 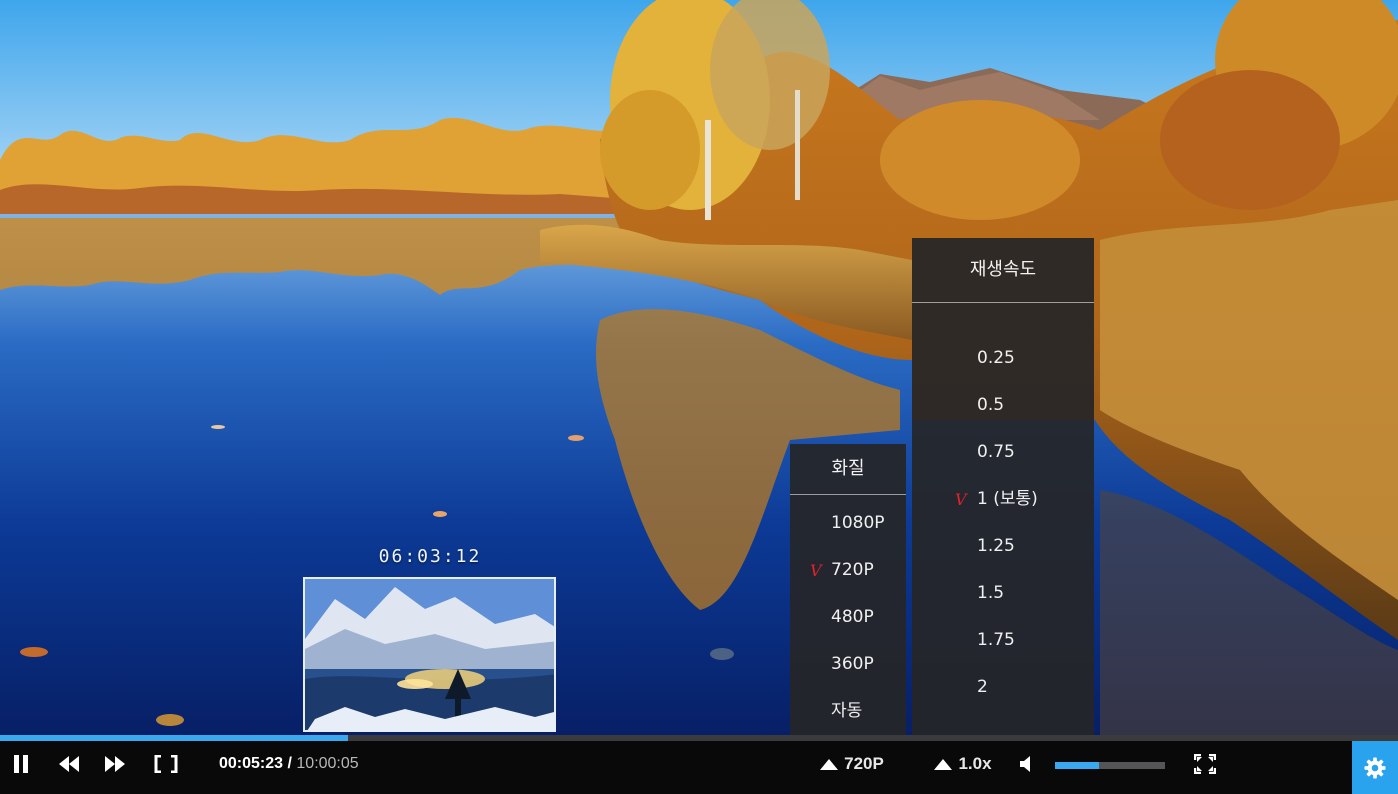 I want to click on speed-option-label: 0.25, so click(x=996, y=358).